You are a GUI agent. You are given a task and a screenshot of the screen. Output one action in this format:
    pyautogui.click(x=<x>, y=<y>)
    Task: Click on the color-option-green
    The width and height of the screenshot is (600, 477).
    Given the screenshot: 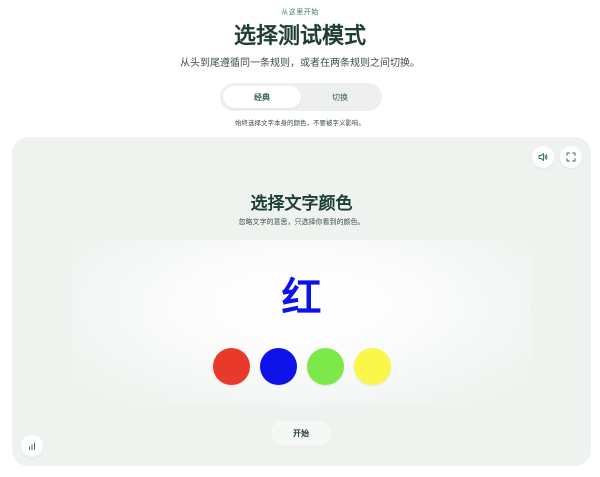 What is the action you would take?
    pyautogui.click(x=325, y=366)
    